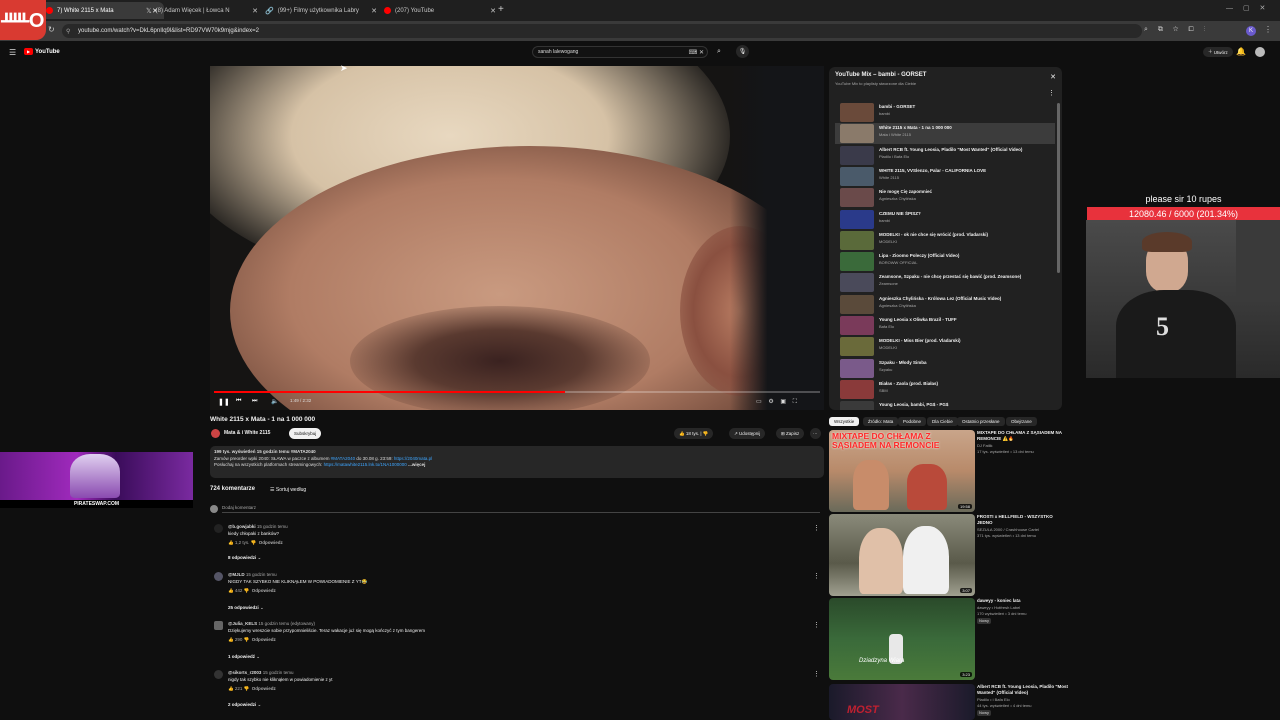 Image resolution: width=1280 pixels, height=720 pixels. What do you see at coordinates (742, 51) in the screenshot?
I see `voice-search-button: 🎙` at bounding box center [742, 51].